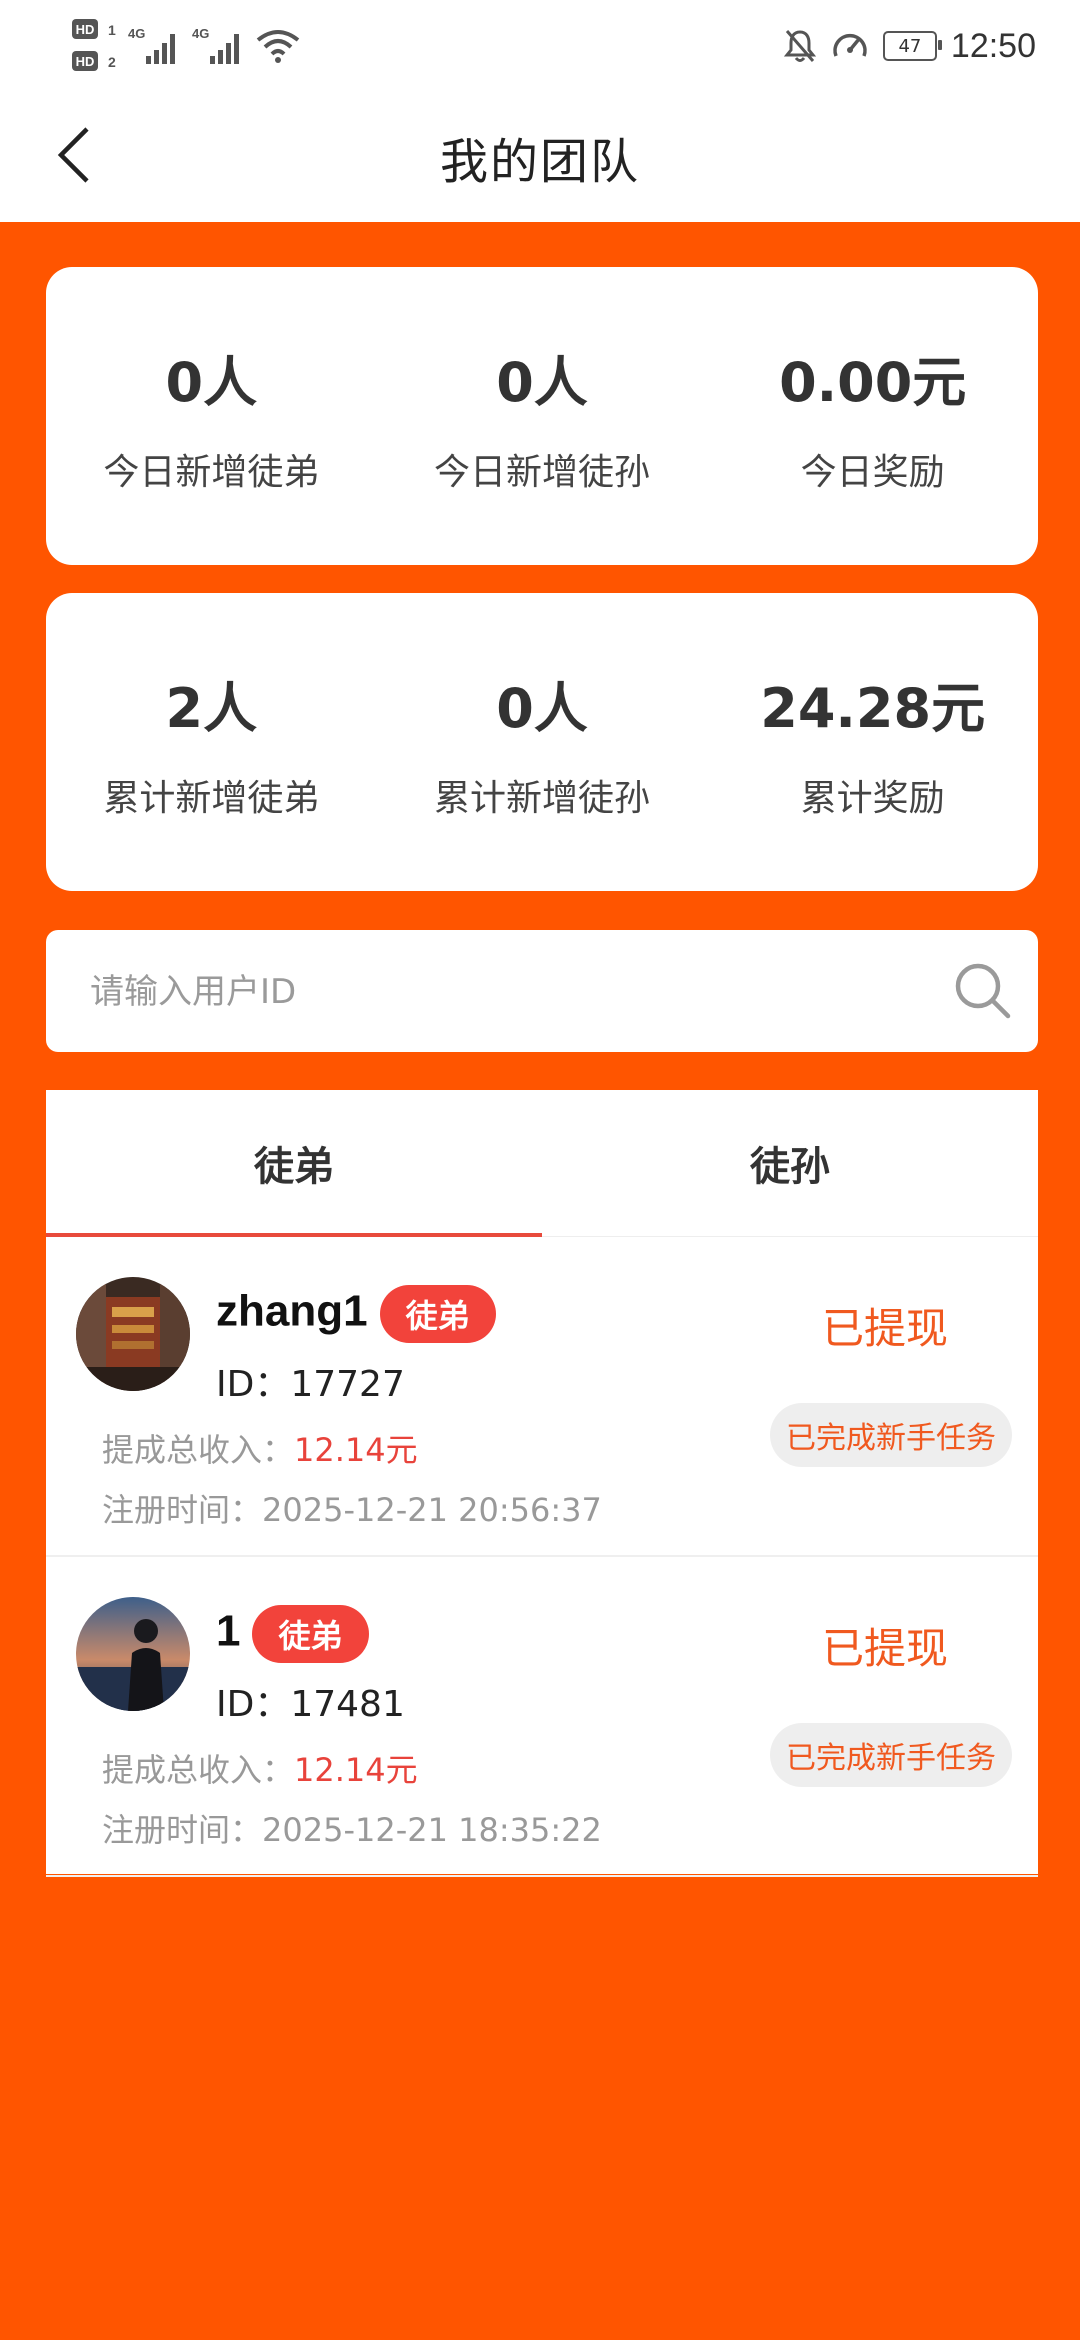  I want to click on member-id: ID：17481, so click(310, 1704).